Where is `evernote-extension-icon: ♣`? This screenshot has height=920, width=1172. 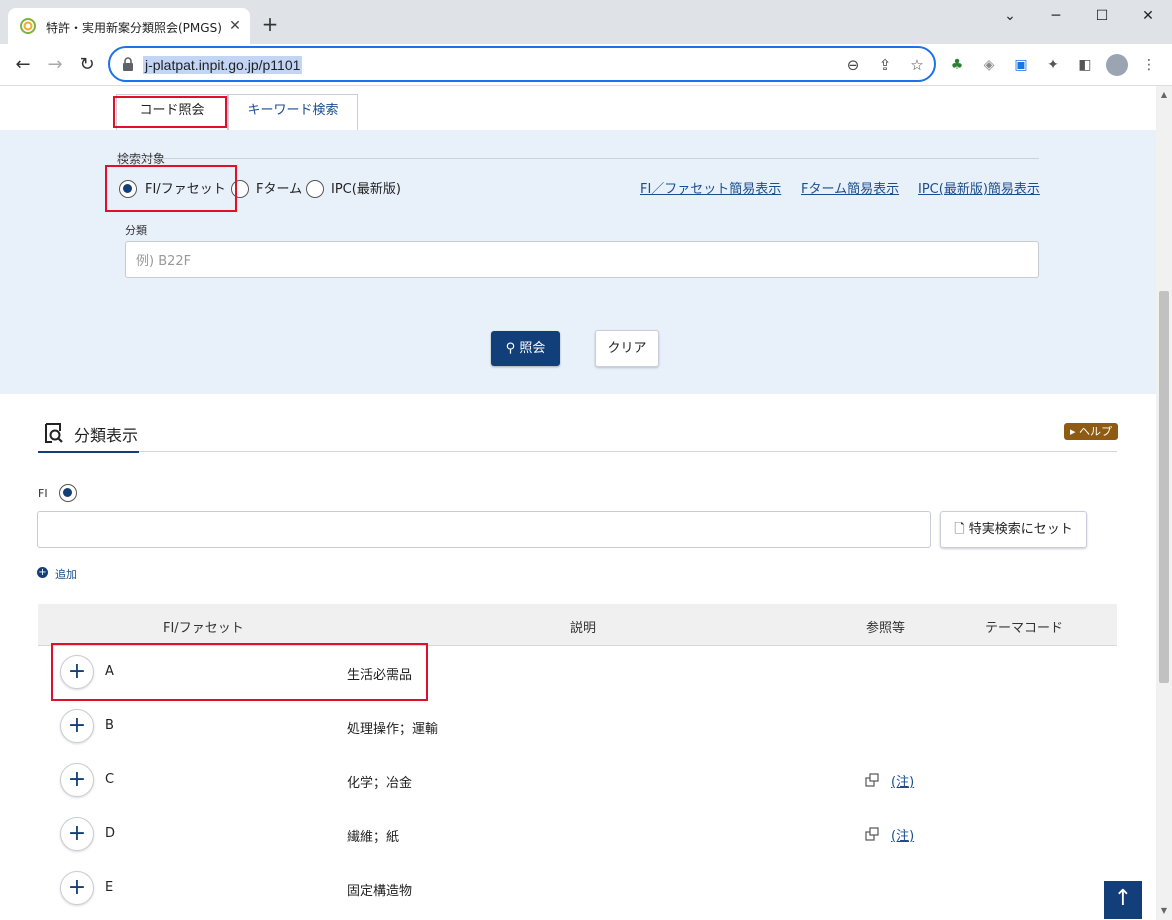 evernote-extension-icon: ♣ is located at coordinates (957, 65).